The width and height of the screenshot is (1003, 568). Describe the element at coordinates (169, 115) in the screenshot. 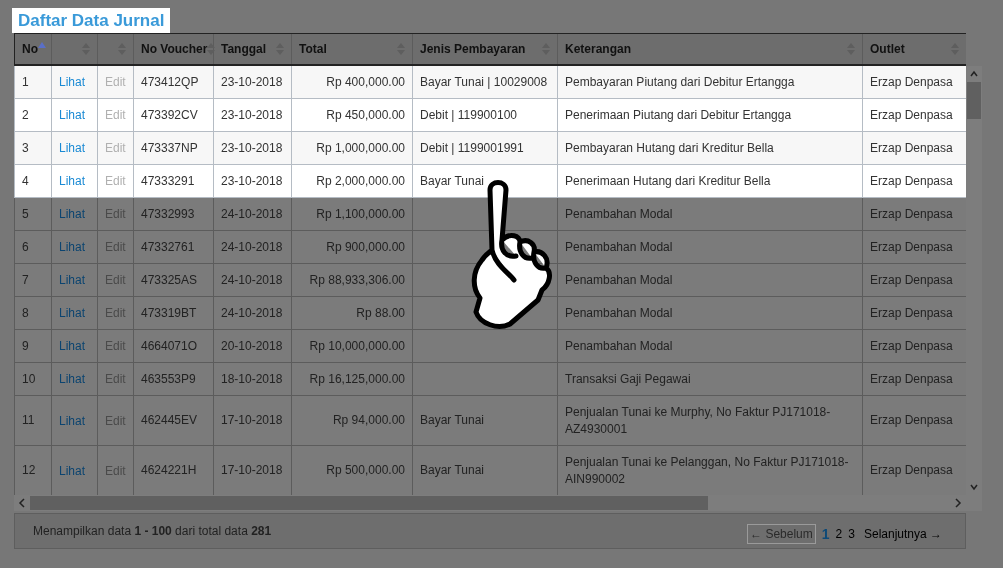

I see `table-cell: 473392CV` at that location.